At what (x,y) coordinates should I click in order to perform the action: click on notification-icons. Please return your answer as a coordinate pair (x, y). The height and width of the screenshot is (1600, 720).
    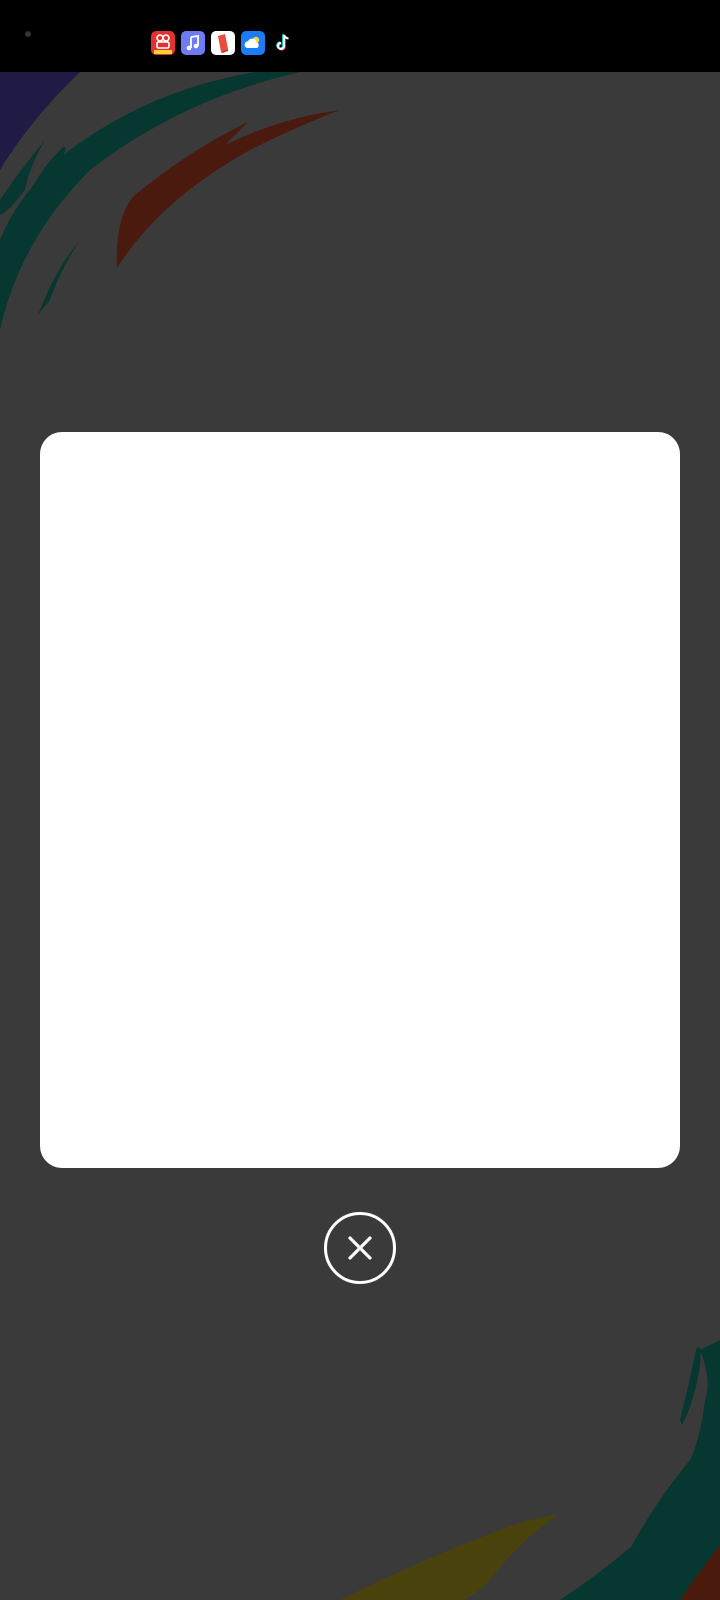
    Looking at the image, I should click on (223, 43).